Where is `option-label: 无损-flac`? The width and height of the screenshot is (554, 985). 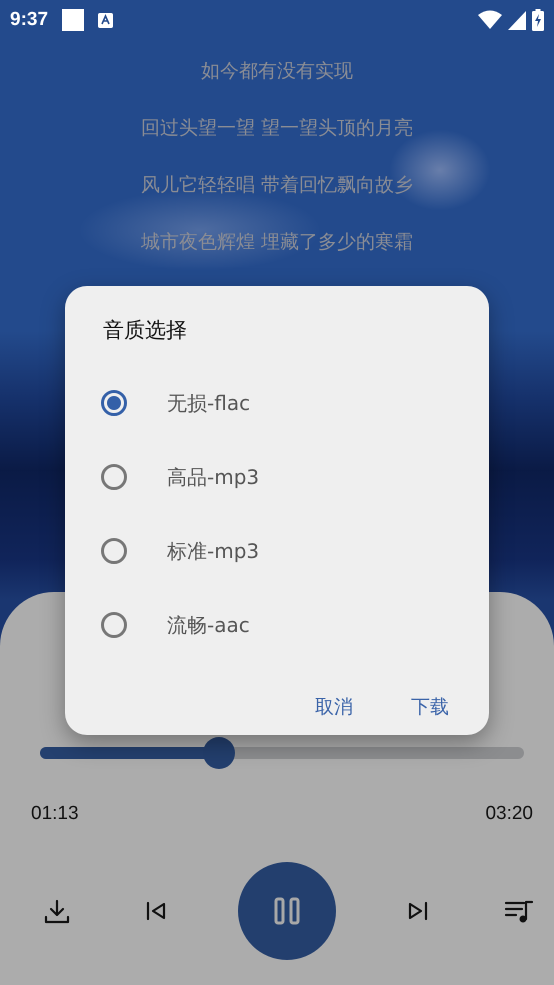
option-label: 无损-flac is located at coordinates (208, 403).